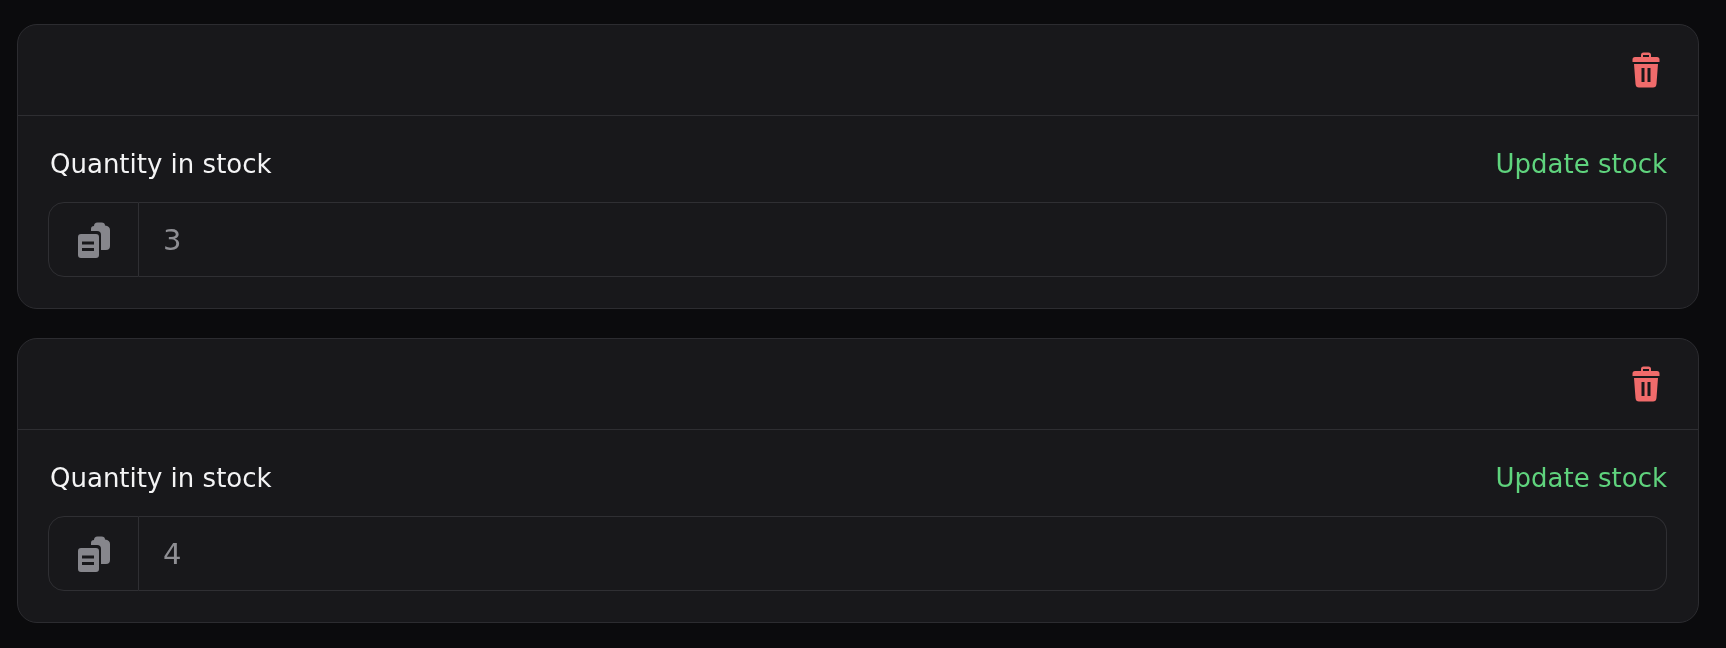 The width and height of the screenshot is (1726, 648). Describe the element at coordinates (903, 553) in the screenshot. I see `quantity-input: 4` at that location.